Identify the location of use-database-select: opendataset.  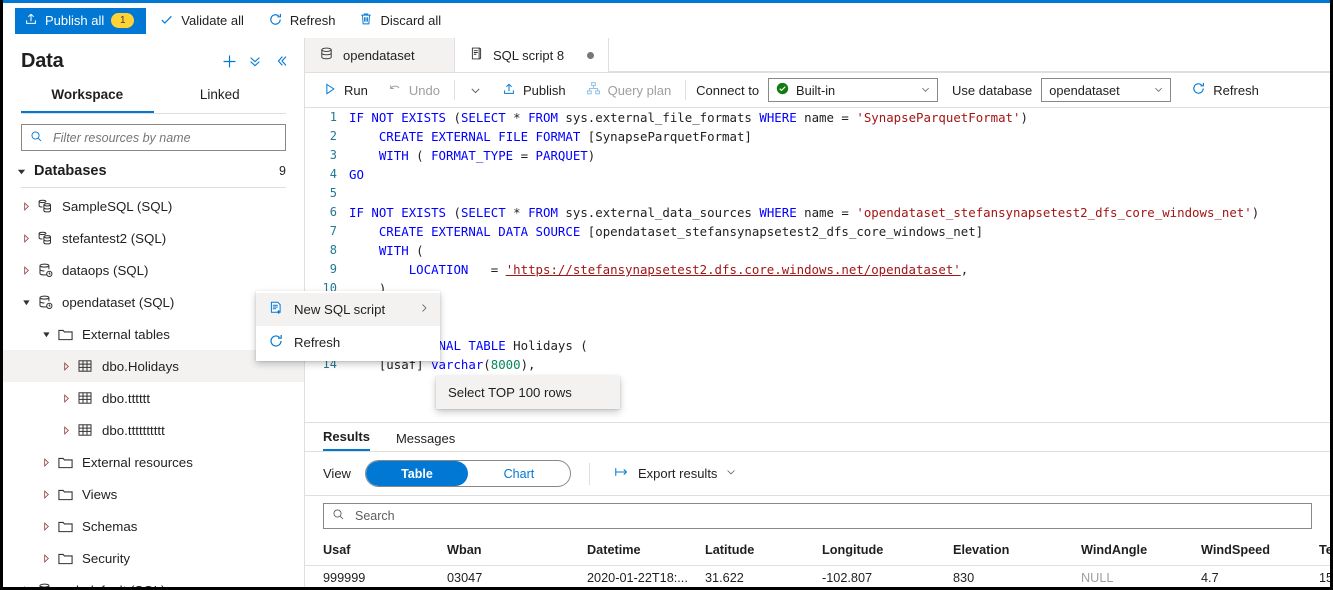
(1106, 90).